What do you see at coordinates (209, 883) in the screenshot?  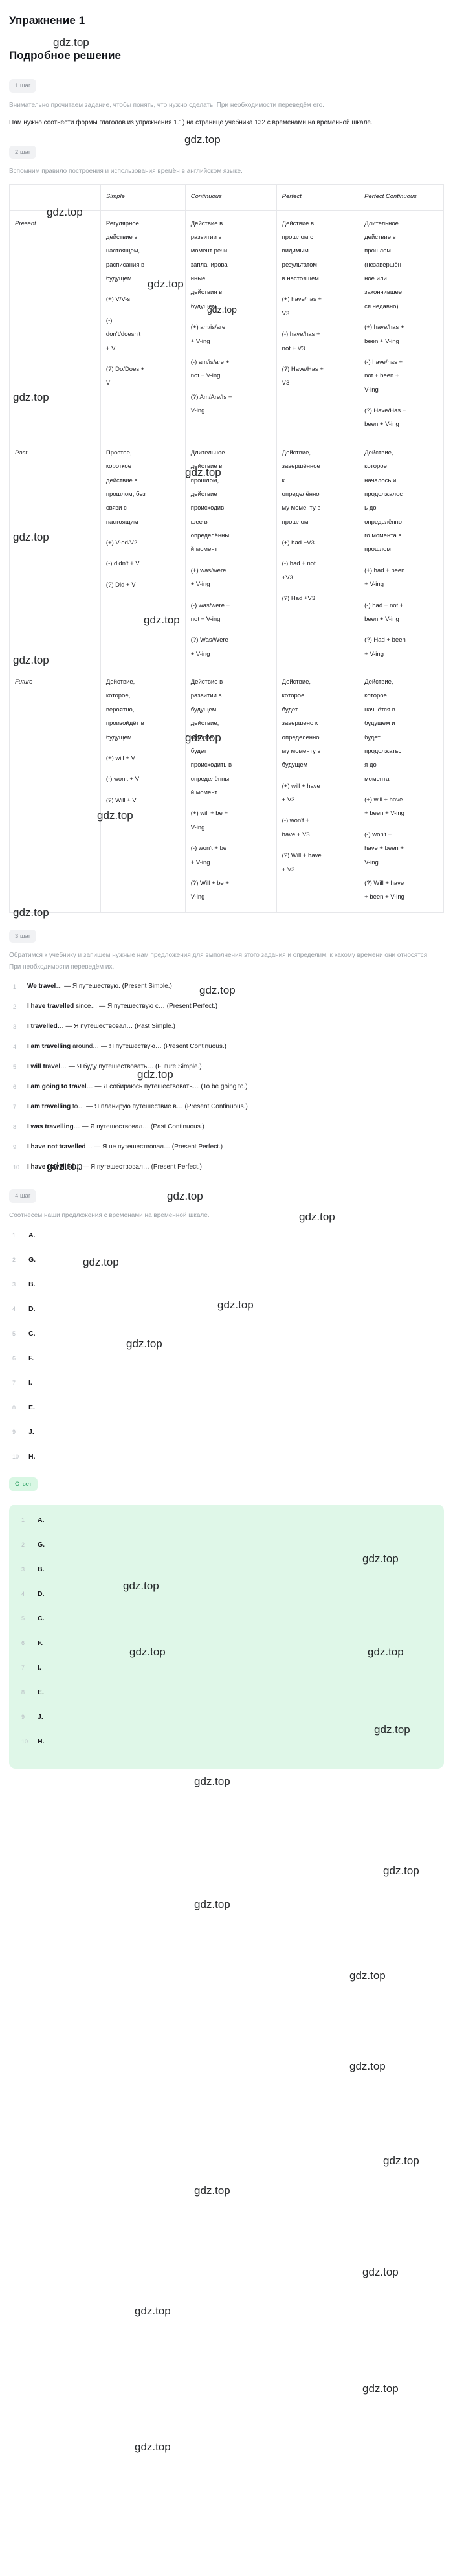 I see `cell-line: (?) Will + be +` at bounding box center [209, 883].